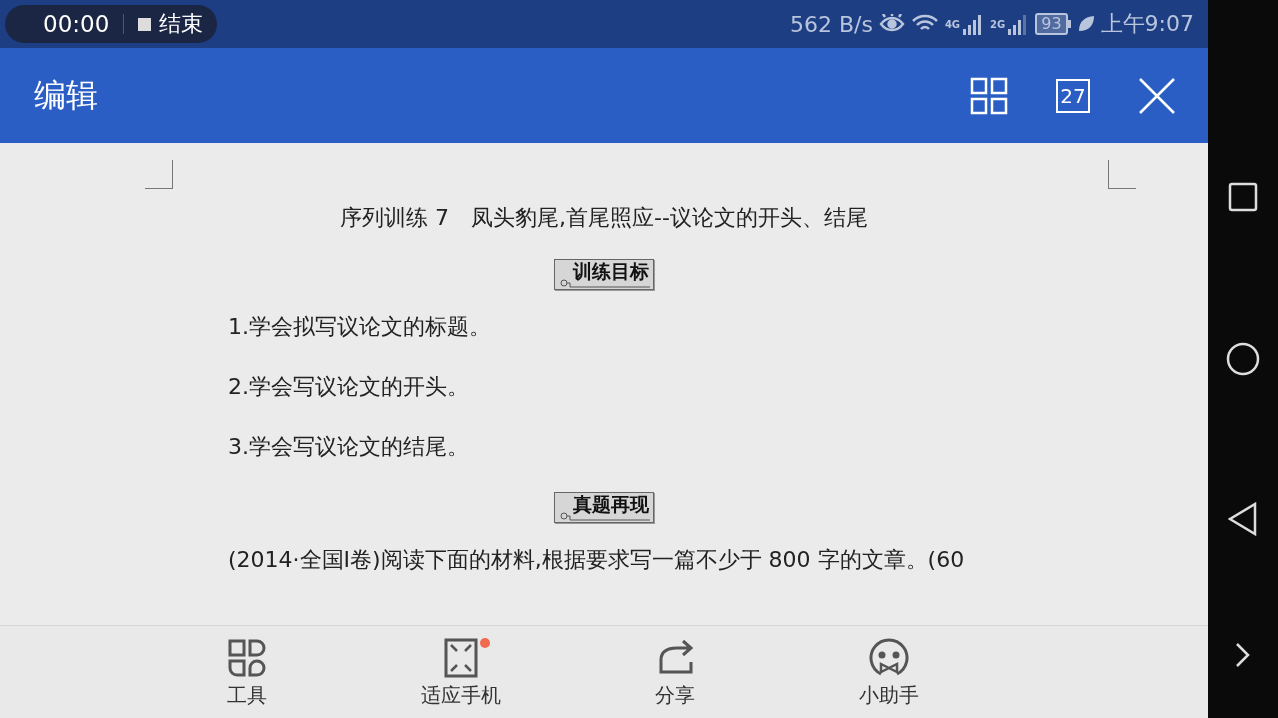 The height and width of the screenshot is (718, 1278). I want to click on smiley-icon, so click(889, 658).